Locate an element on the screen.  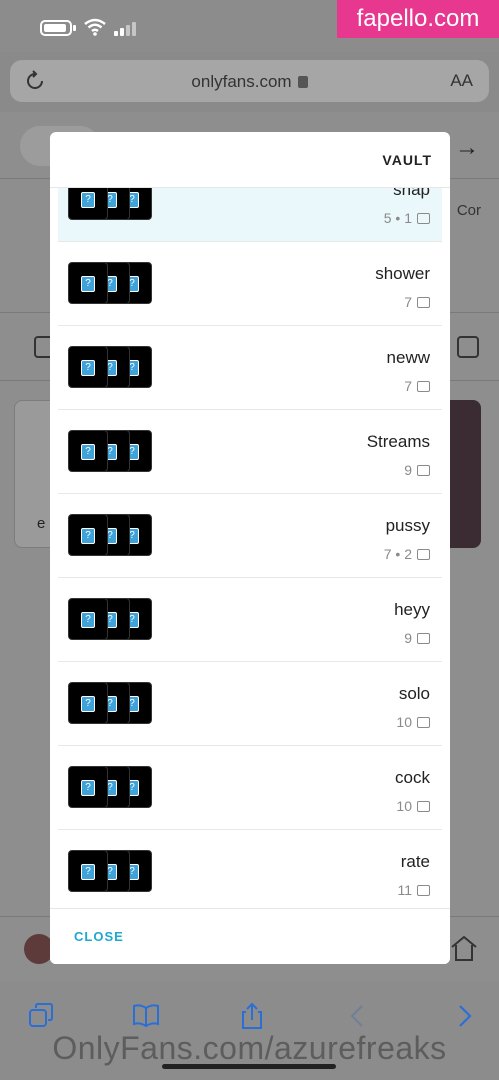
vault-item: ??? cock 10 is located at coordinates (250, 788).